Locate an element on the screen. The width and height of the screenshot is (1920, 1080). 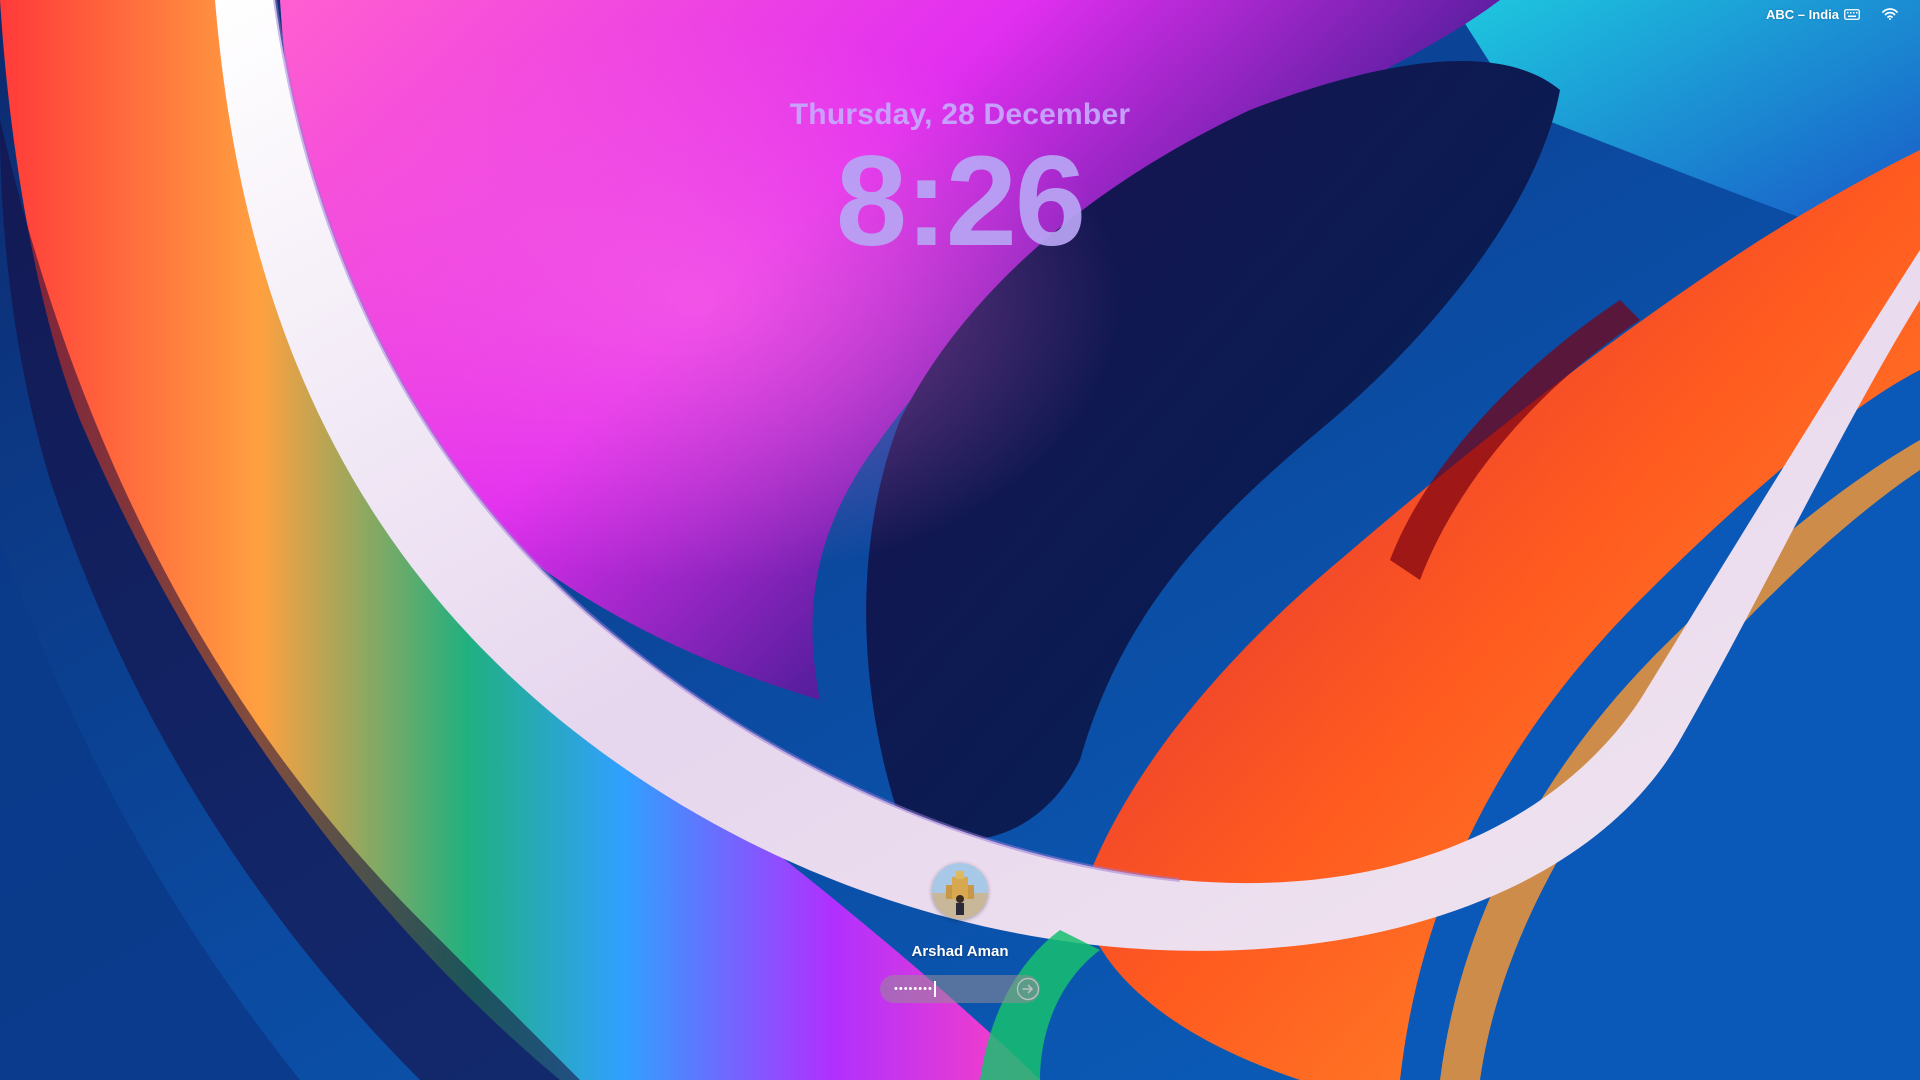
submit-button is located at coordinates (1028, 989).